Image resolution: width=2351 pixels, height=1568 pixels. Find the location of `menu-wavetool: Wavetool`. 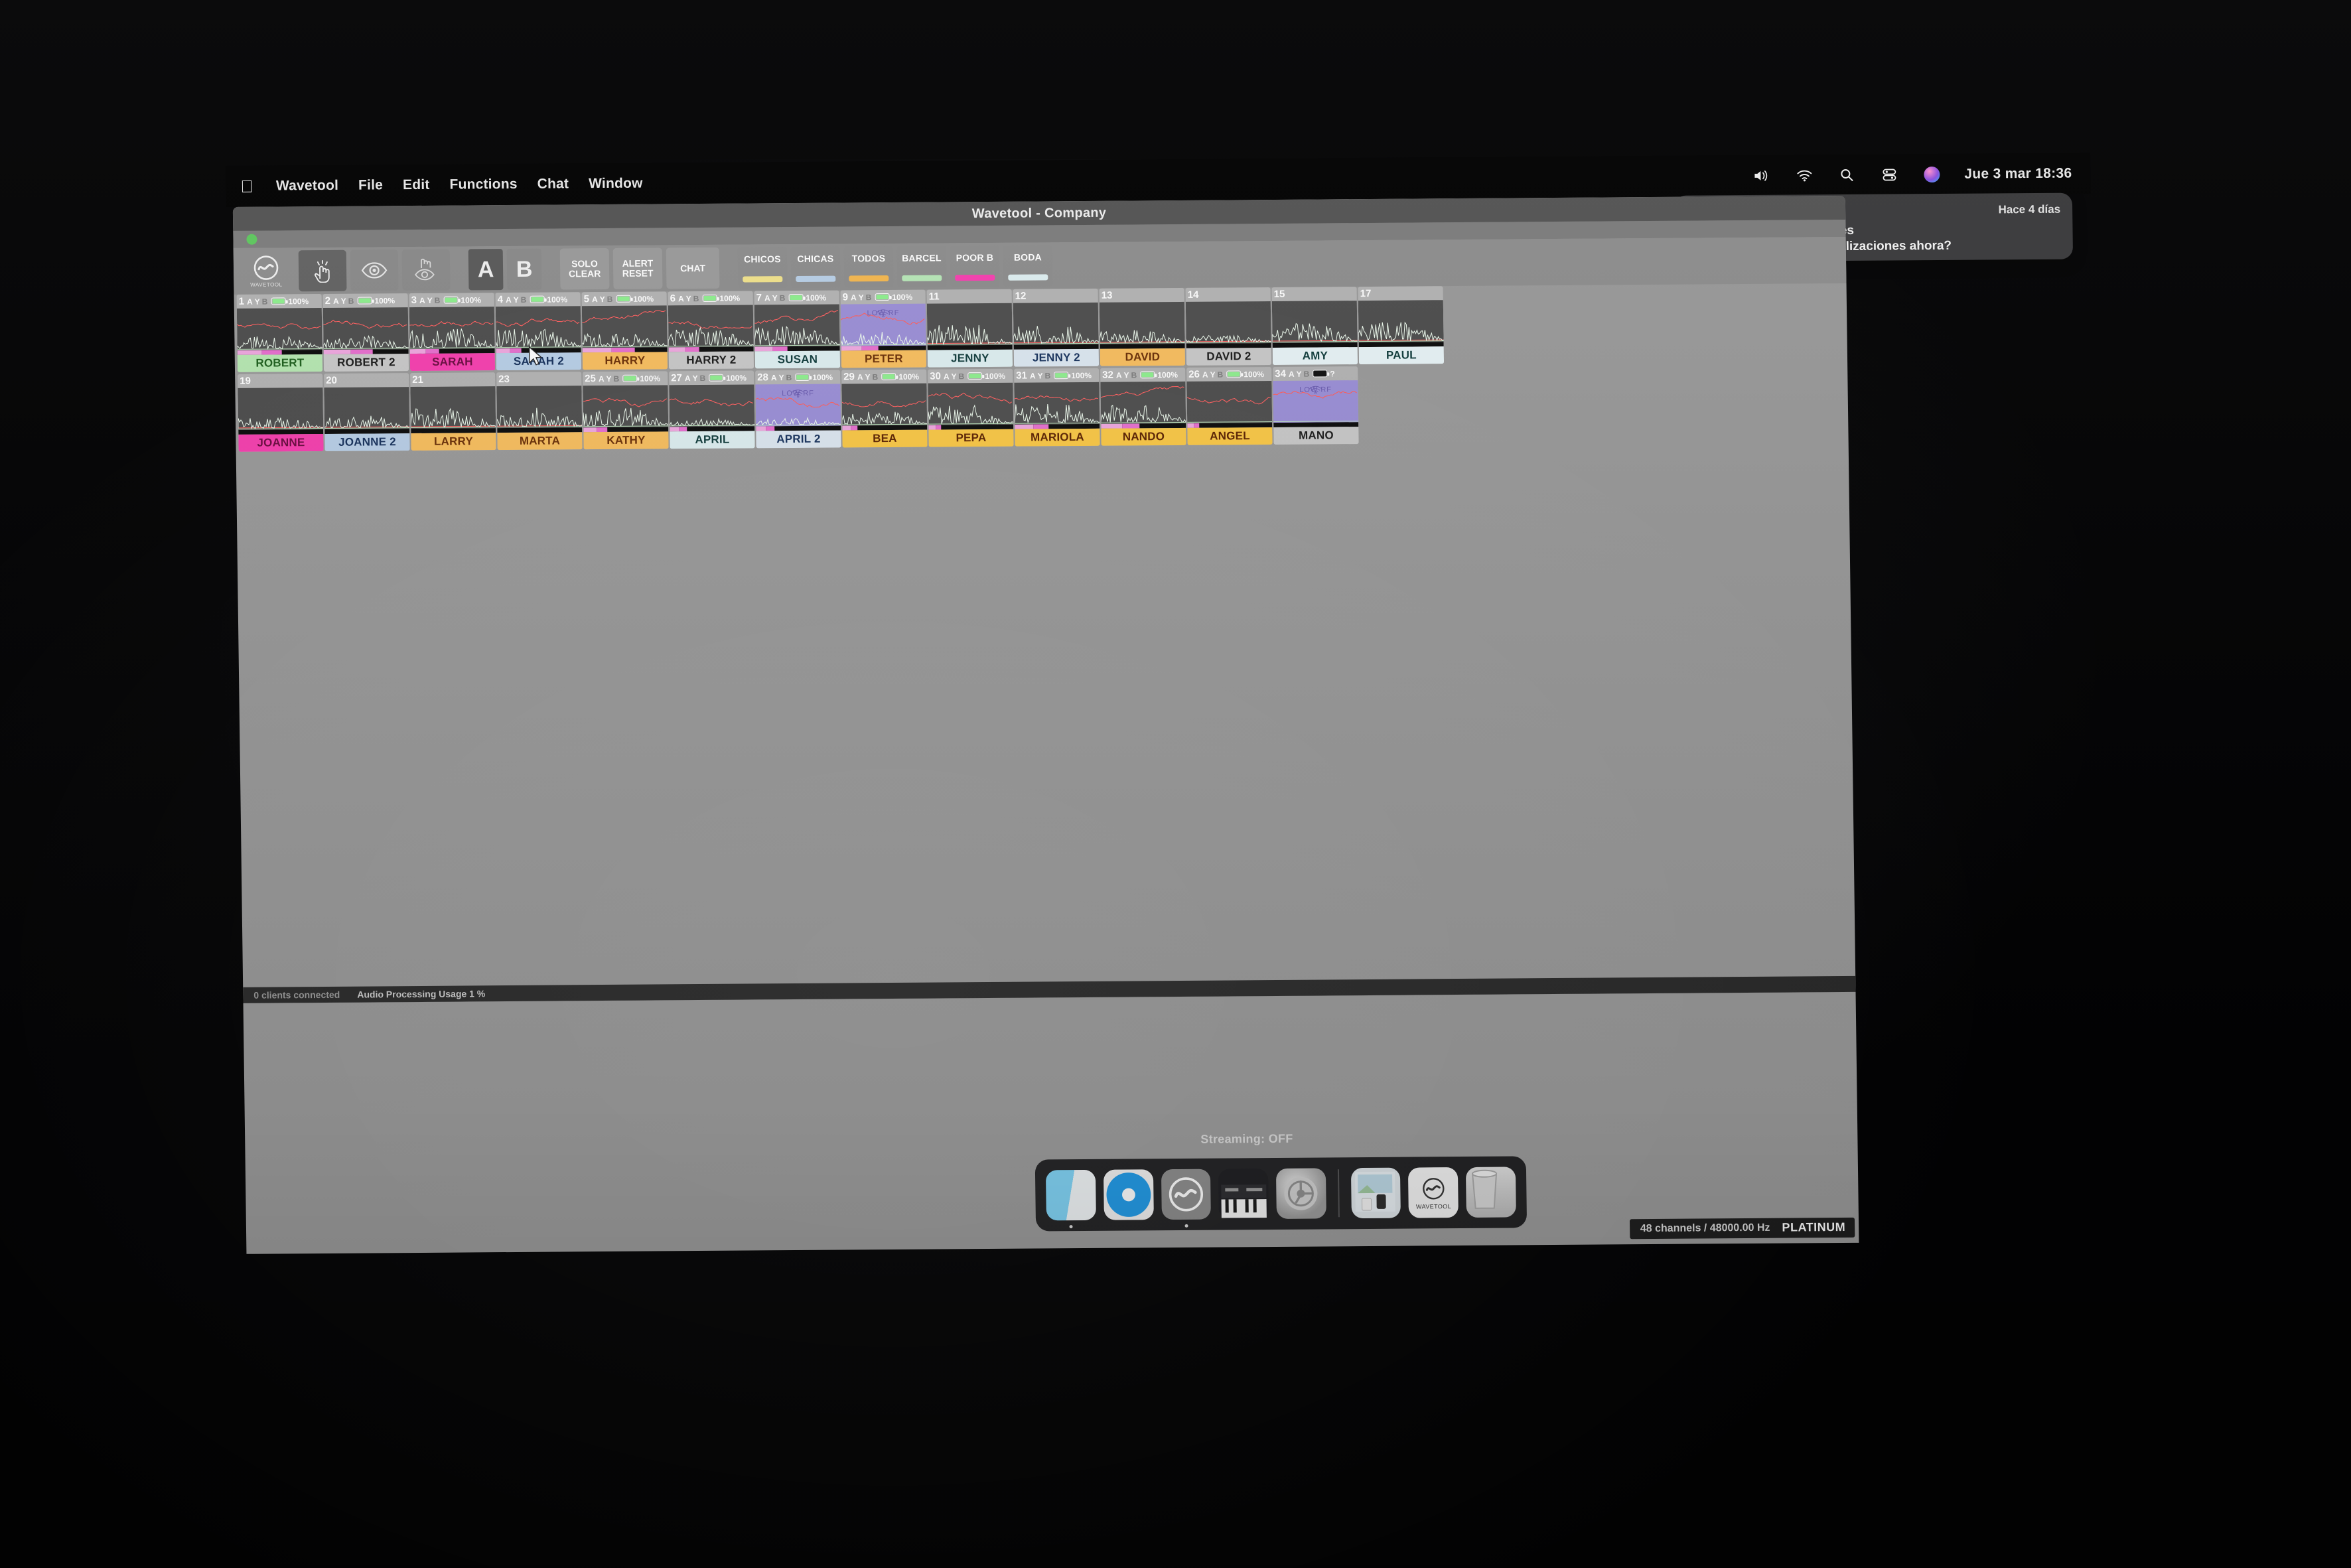

menu-wavetool: Wavetool is located at coordinates (307, 186).